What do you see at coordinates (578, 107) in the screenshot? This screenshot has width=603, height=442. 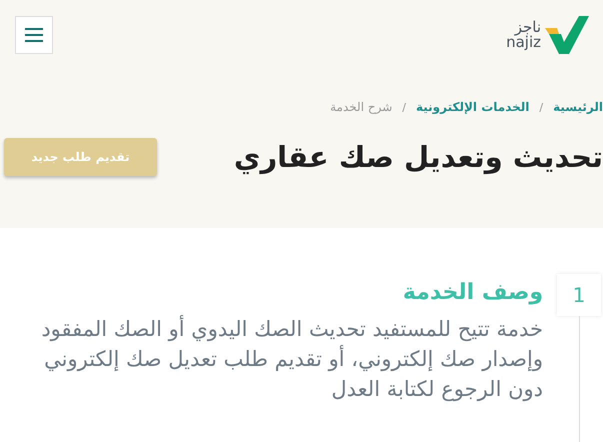 I see `breadcrumb-link: الرئيسية` at bounding box center [578, 107].